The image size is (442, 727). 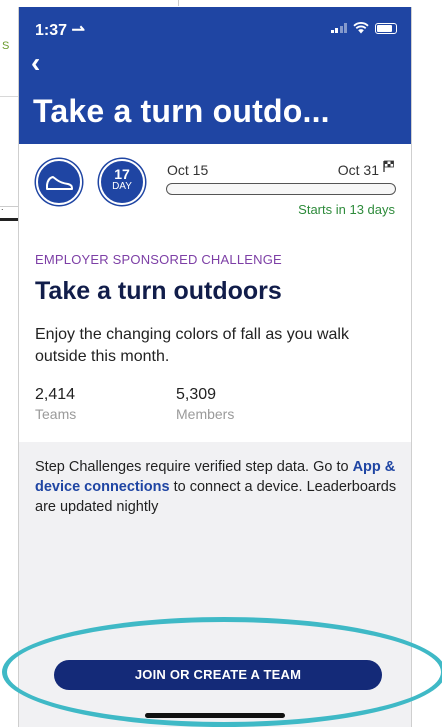 I want to click on end-date: Oct 31, so click(x=358, y=170).